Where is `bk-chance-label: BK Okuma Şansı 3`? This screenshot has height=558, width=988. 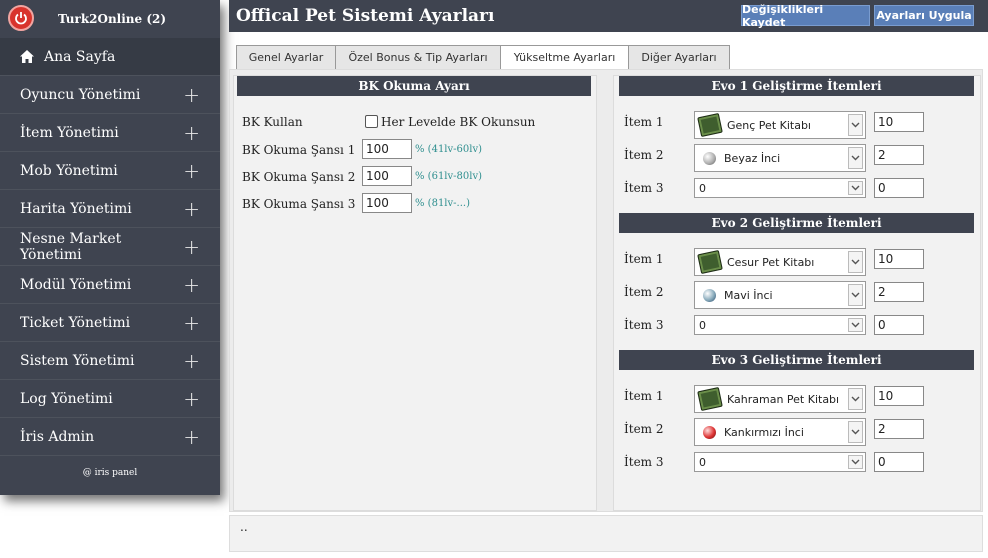 bk-chance-label: BK Okuma Şansı 3 is located at coordinates (299, 204).